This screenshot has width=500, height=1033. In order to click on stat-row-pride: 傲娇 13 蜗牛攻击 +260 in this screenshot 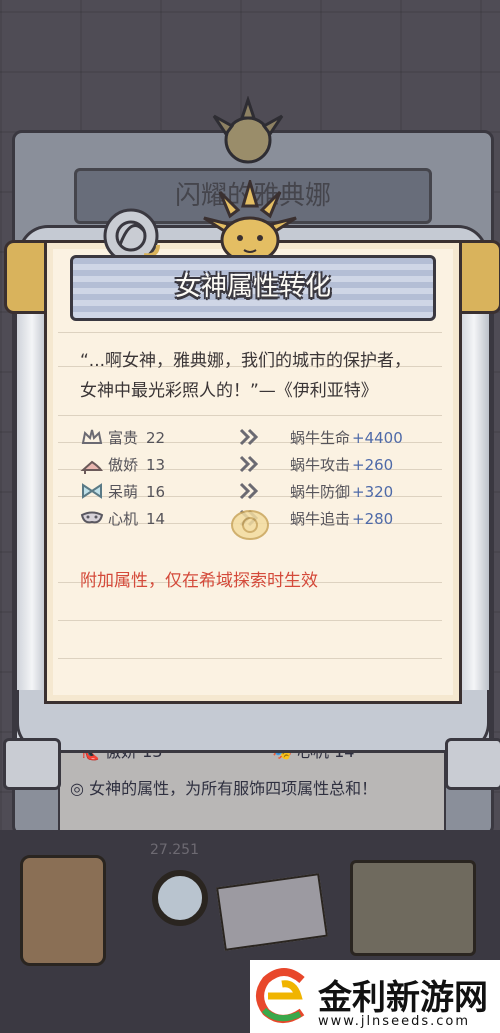, I will do `click(250, 465)`.